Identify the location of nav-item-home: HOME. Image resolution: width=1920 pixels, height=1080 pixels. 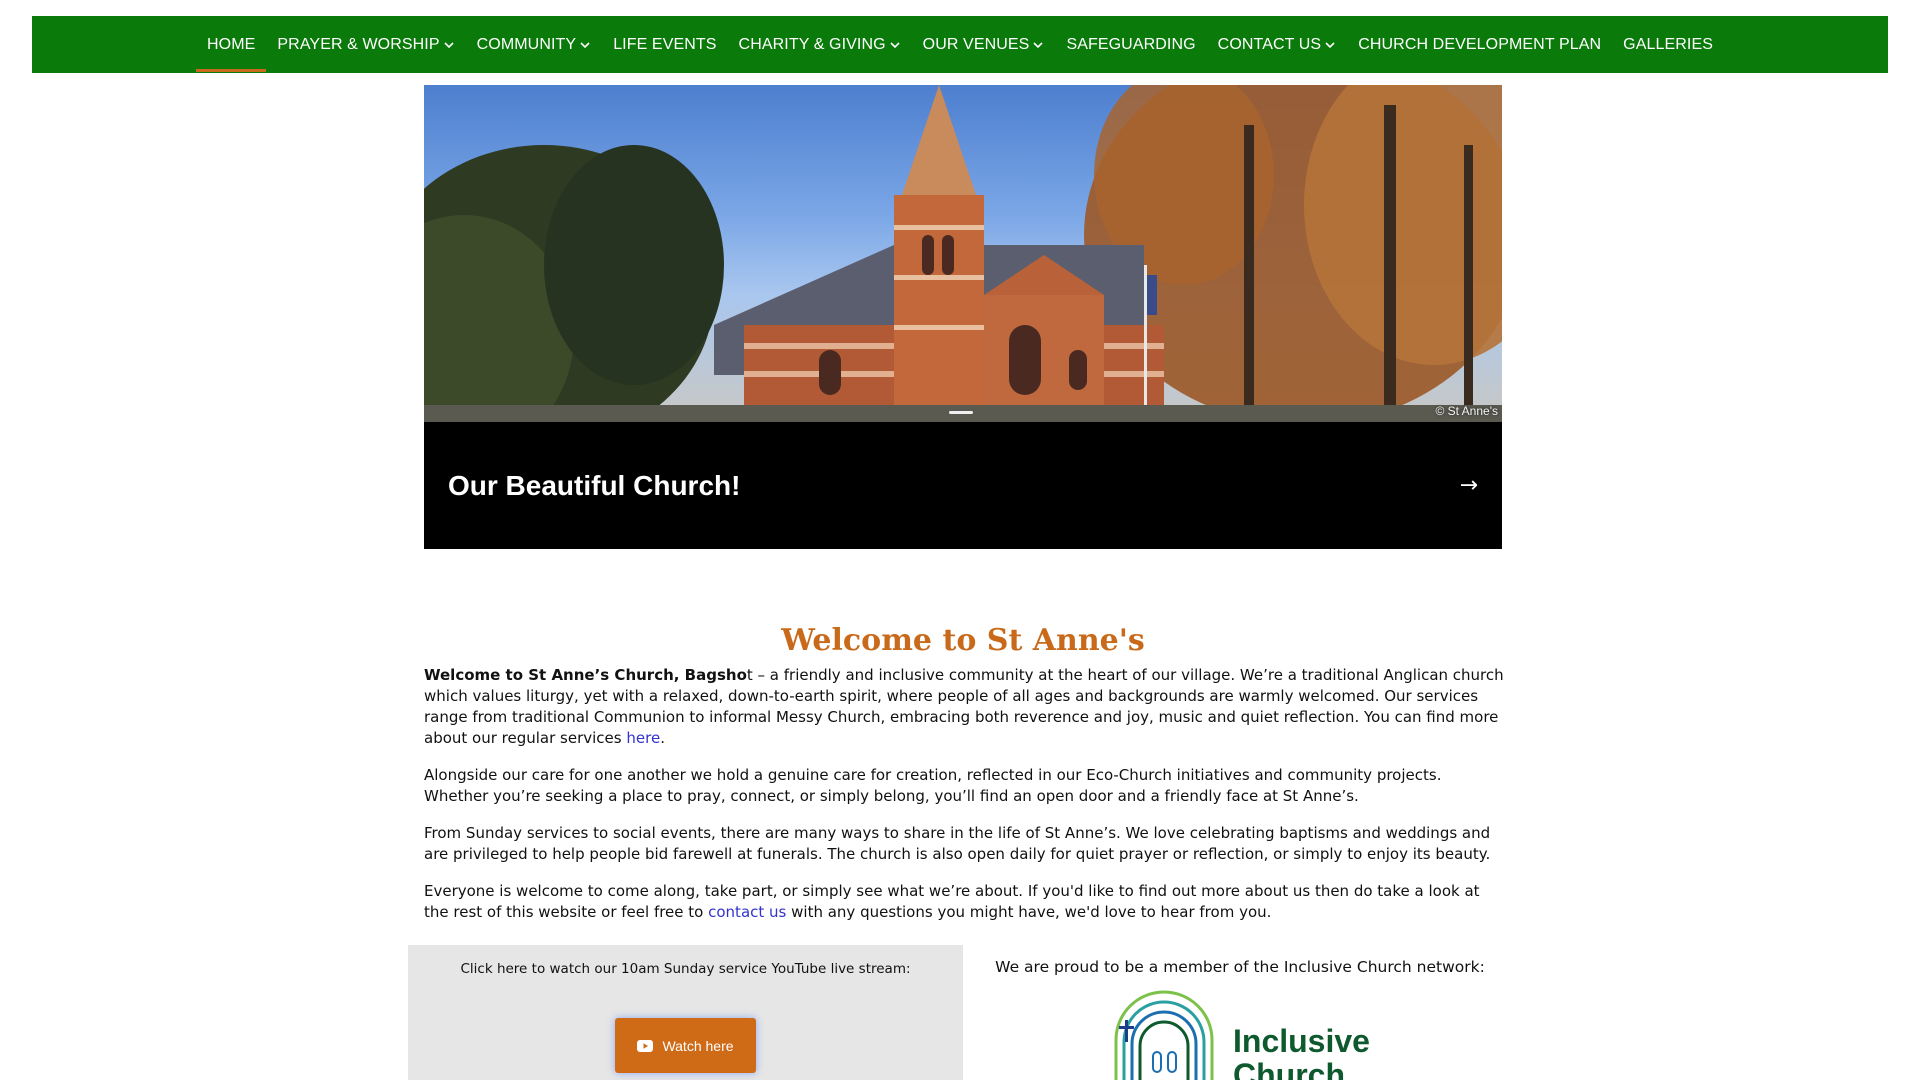
(231, 44).